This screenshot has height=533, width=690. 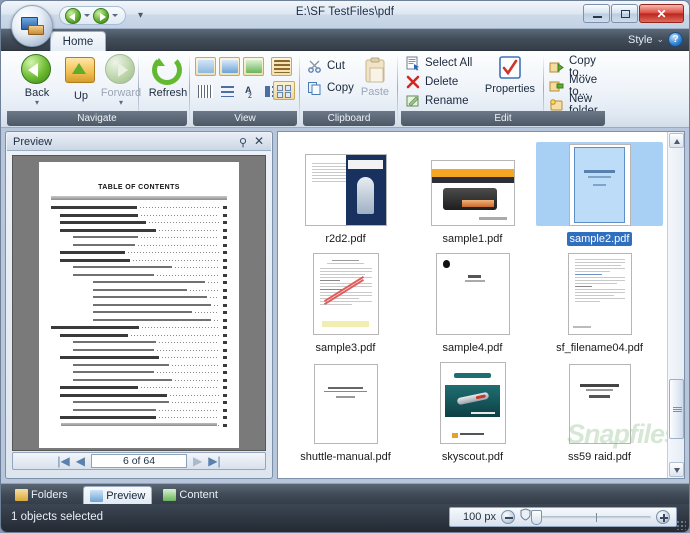 What do you see at coordinates (326, 66) in the screenshot?
I see `cut-button: Cut` at bounding box center [326, 66].